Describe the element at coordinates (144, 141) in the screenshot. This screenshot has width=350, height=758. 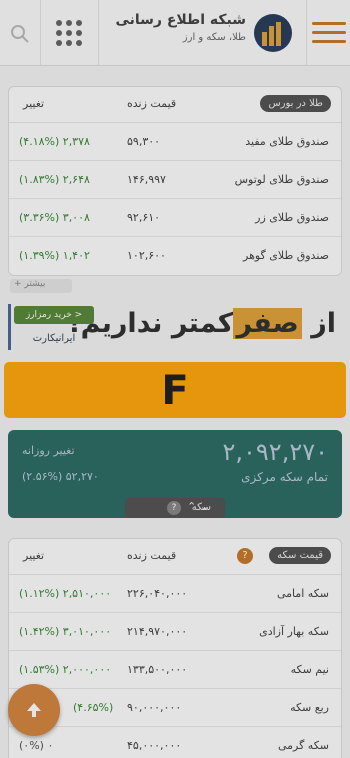
I see `fund-price: ۵۹,۳۰۰` at that location.